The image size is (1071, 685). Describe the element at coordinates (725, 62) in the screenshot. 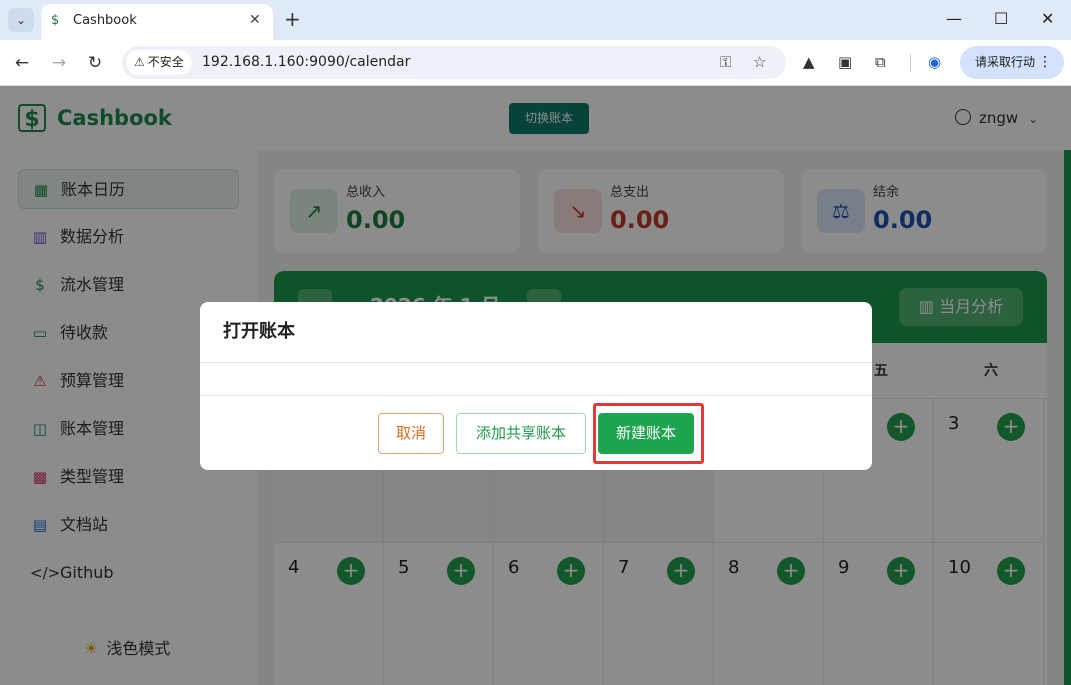

I see `password-key-icon: ⚿` at that location.